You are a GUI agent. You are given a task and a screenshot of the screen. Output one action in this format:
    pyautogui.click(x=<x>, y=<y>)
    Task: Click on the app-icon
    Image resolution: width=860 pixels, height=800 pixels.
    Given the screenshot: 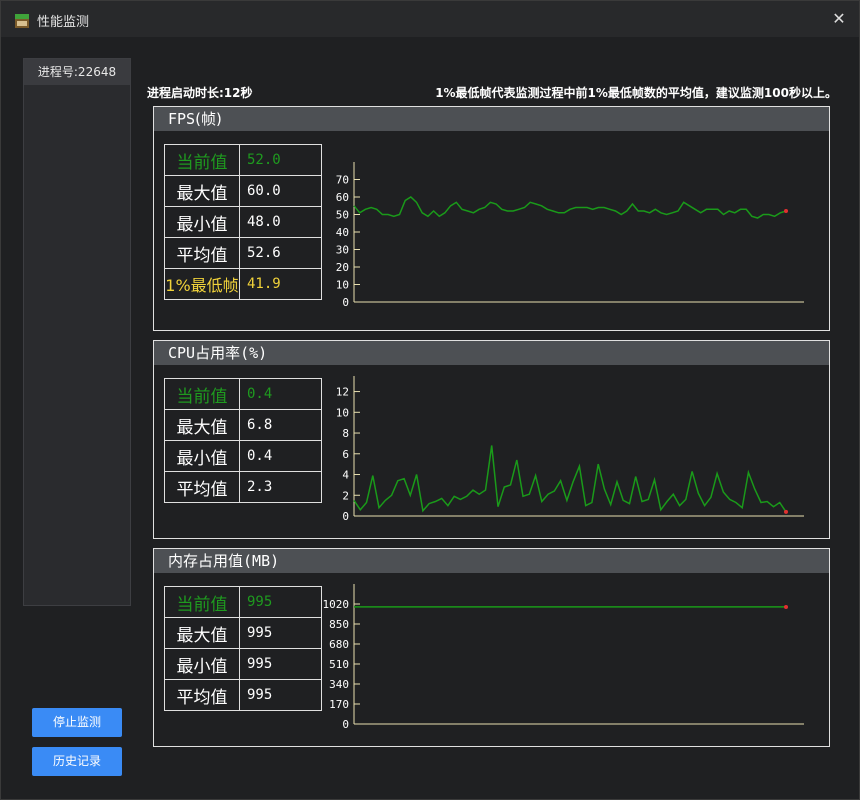 What is the action you would take?
    pyautogui.click(x=22, y=21)
    